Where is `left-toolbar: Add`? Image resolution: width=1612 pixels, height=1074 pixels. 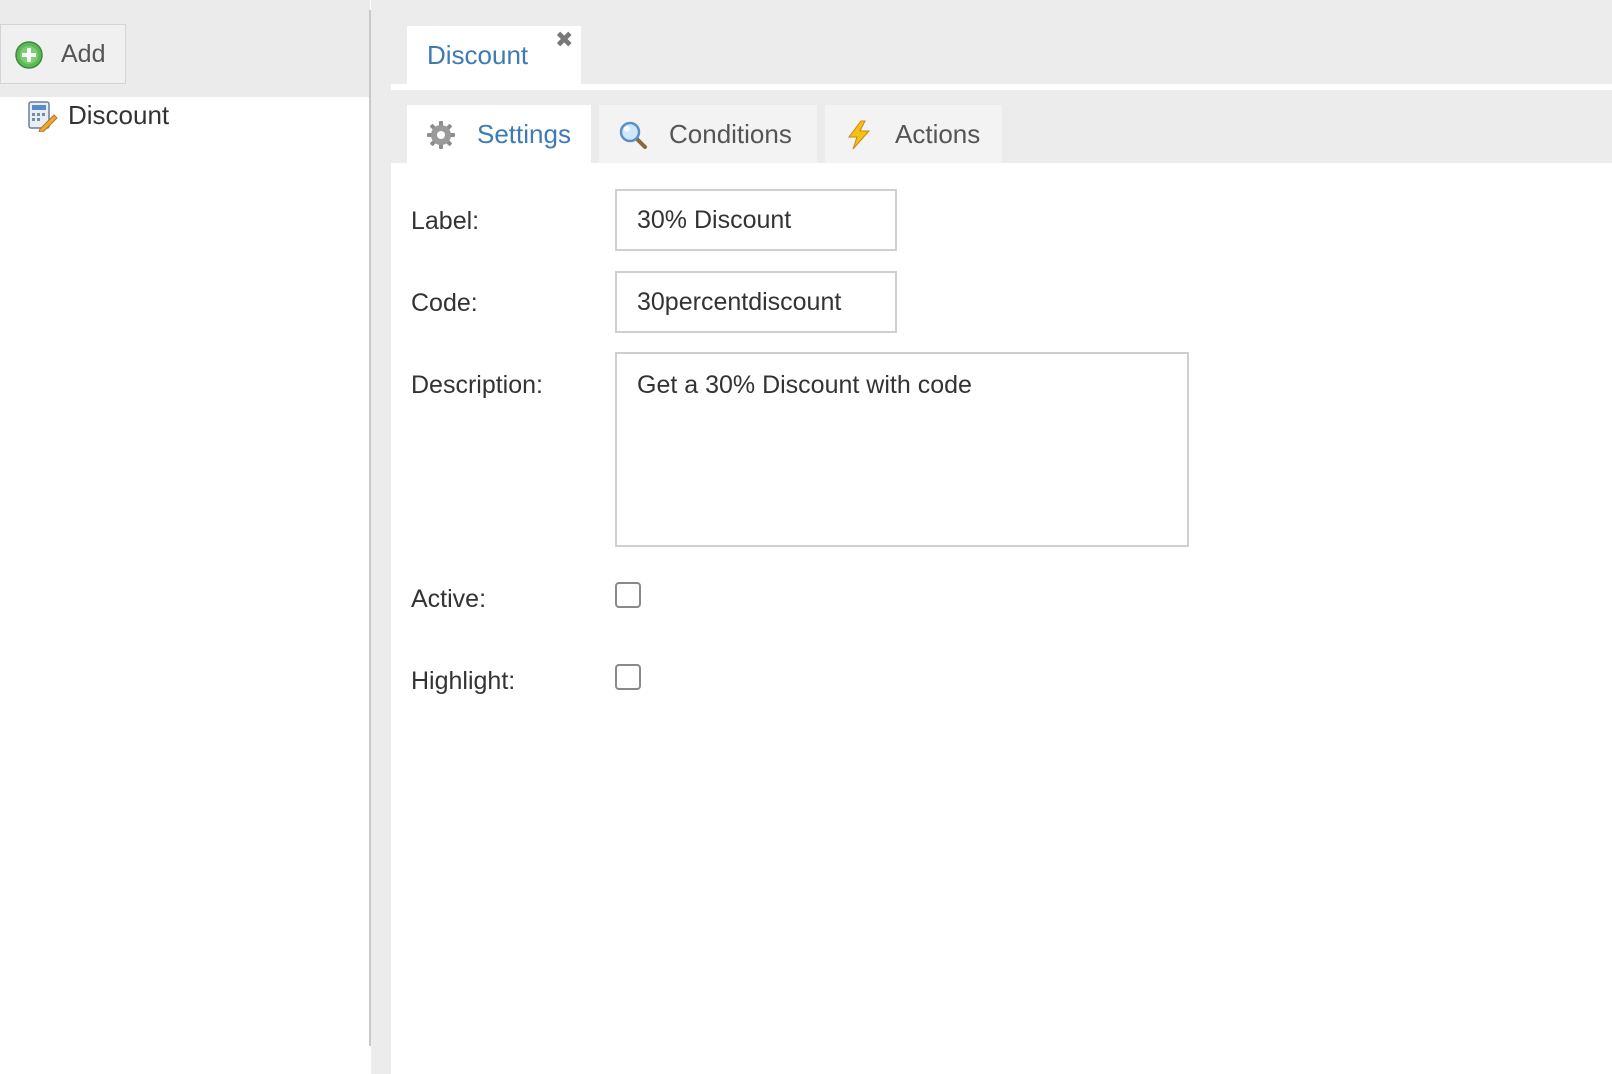 left-toolbar: Add is located at coordinates (185, 48).